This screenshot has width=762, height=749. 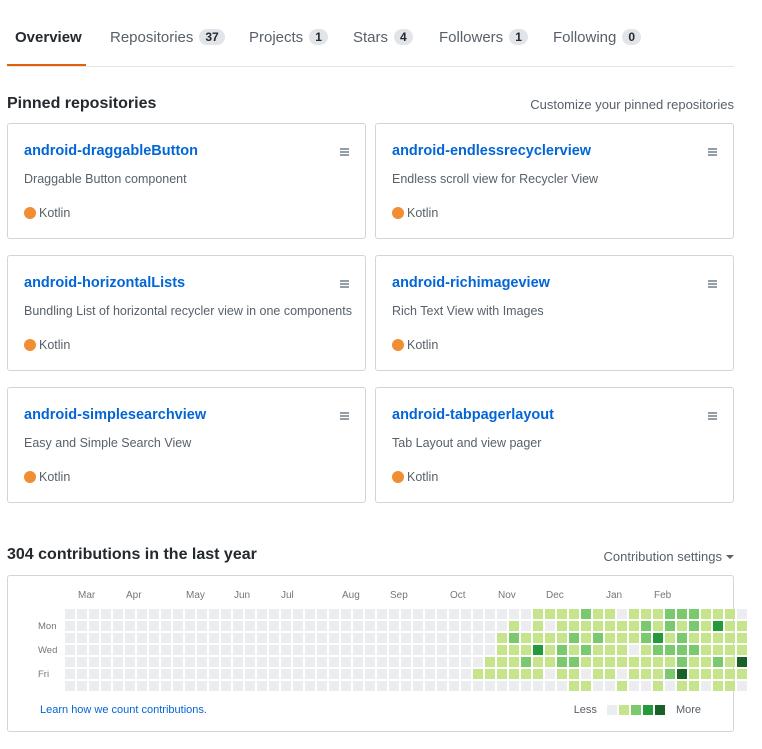 What do you see at coordinates (483, 37) in the screenshot?
I see `tab-followers: Followers 1` at bounding box center [483, 37].